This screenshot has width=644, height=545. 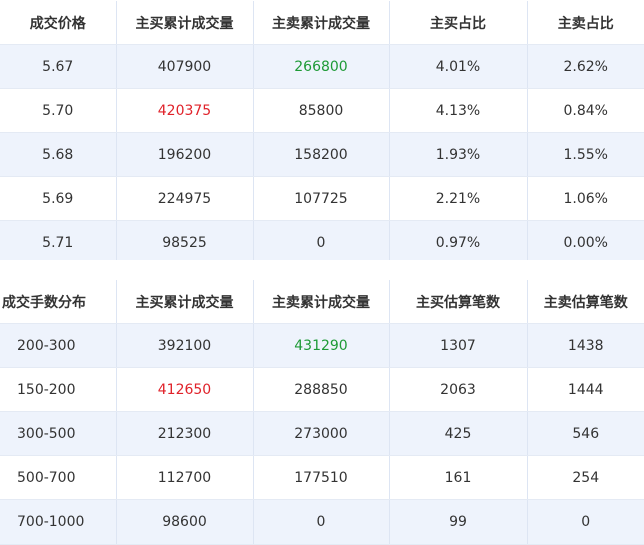 What do you see at coordinates (185, 522) in the screenshot?
I see `buy-volume-cell: 98600` at bounding box center [185, 522].